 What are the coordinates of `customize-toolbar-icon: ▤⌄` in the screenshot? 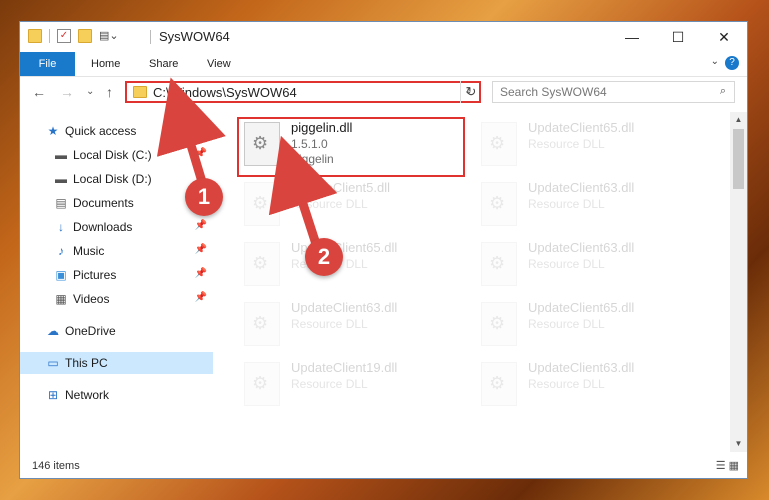 It's located at (109, 36).